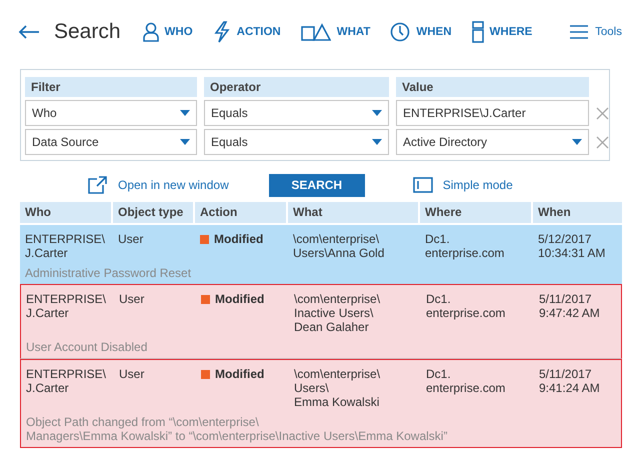 Image resolution: width=640 pixels, height=450 pixels. What do you see at coordinates (335, 32) in the screenshot?
I see `nav-tab: WHAT` at bounding box center [335, 32].